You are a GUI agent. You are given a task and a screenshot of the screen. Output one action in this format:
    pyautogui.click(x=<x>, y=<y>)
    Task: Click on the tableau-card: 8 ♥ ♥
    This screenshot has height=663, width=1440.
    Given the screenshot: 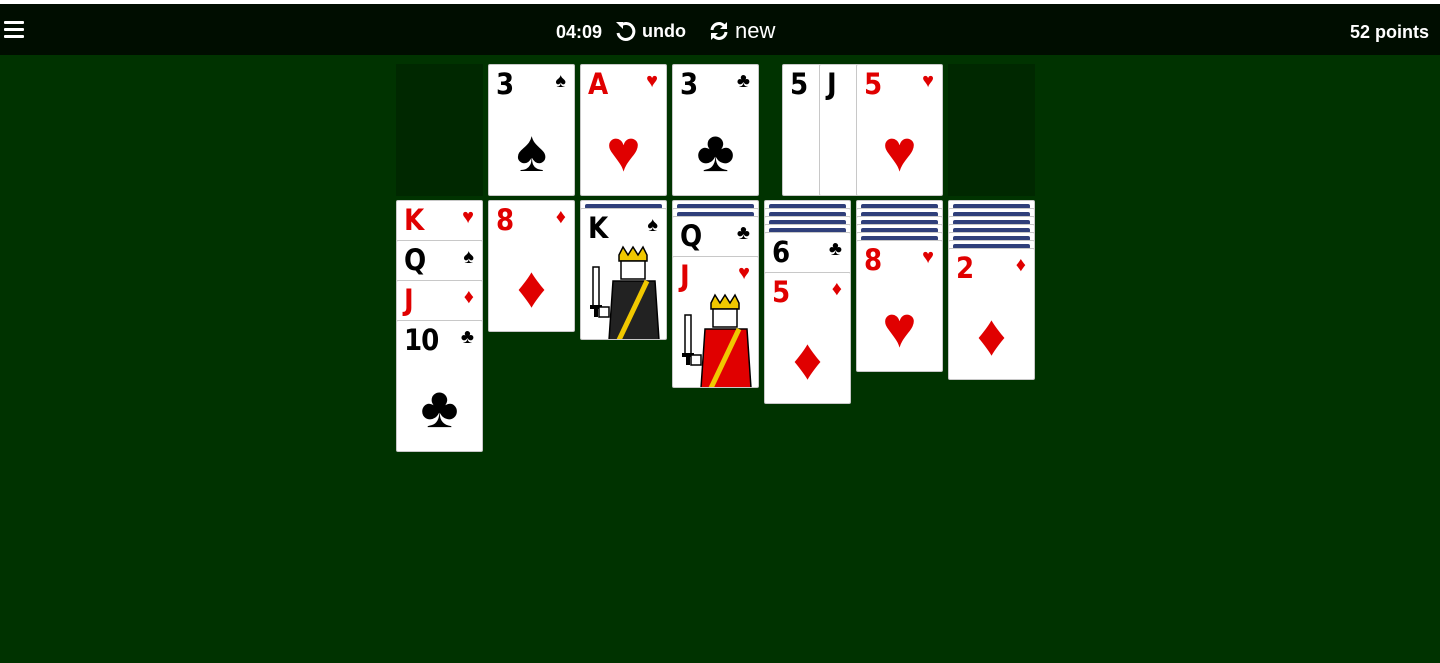 What is the action you would take?
    pyautogui.click(x=899, y=306)
    